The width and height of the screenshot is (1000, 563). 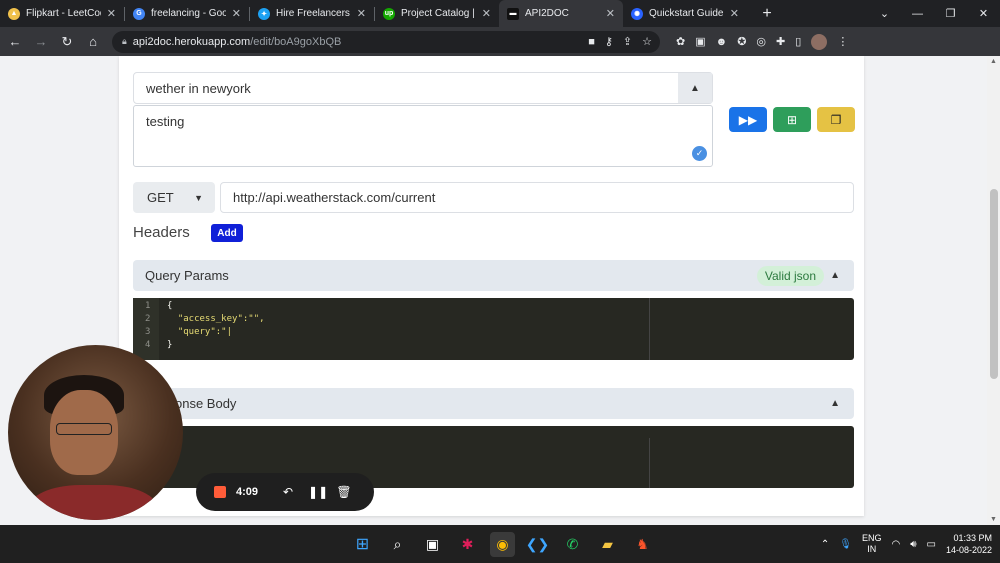 I want to click on restore-icon: ❐, so click(x=950, y=13).